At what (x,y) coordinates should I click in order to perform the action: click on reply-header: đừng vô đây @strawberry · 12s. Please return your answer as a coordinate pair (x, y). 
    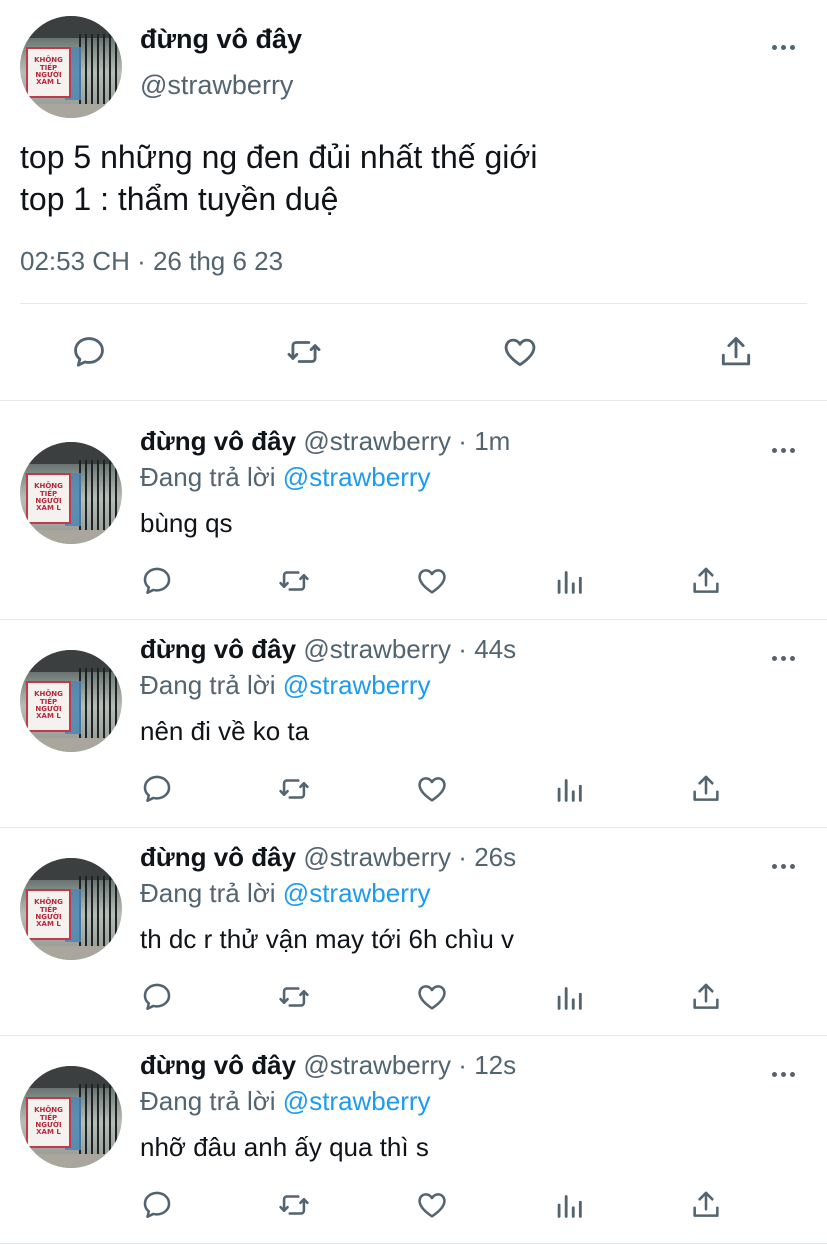
    Looking at the image, I should click on (328, 1065).